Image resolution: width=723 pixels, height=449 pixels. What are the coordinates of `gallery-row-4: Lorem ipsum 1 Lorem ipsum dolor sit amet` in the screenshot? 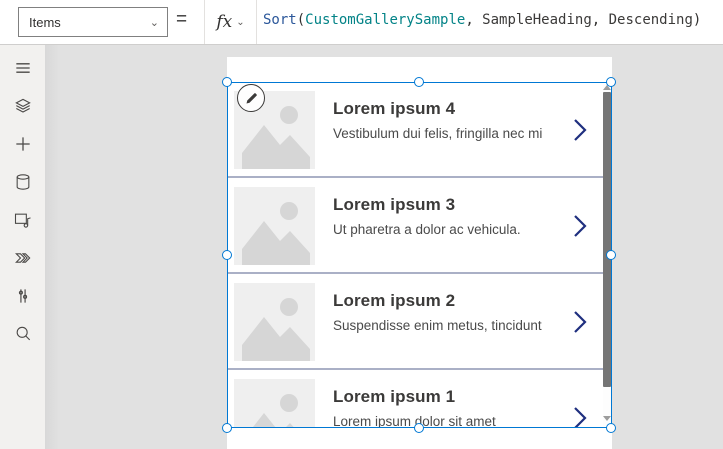 It's located at (419, 399).